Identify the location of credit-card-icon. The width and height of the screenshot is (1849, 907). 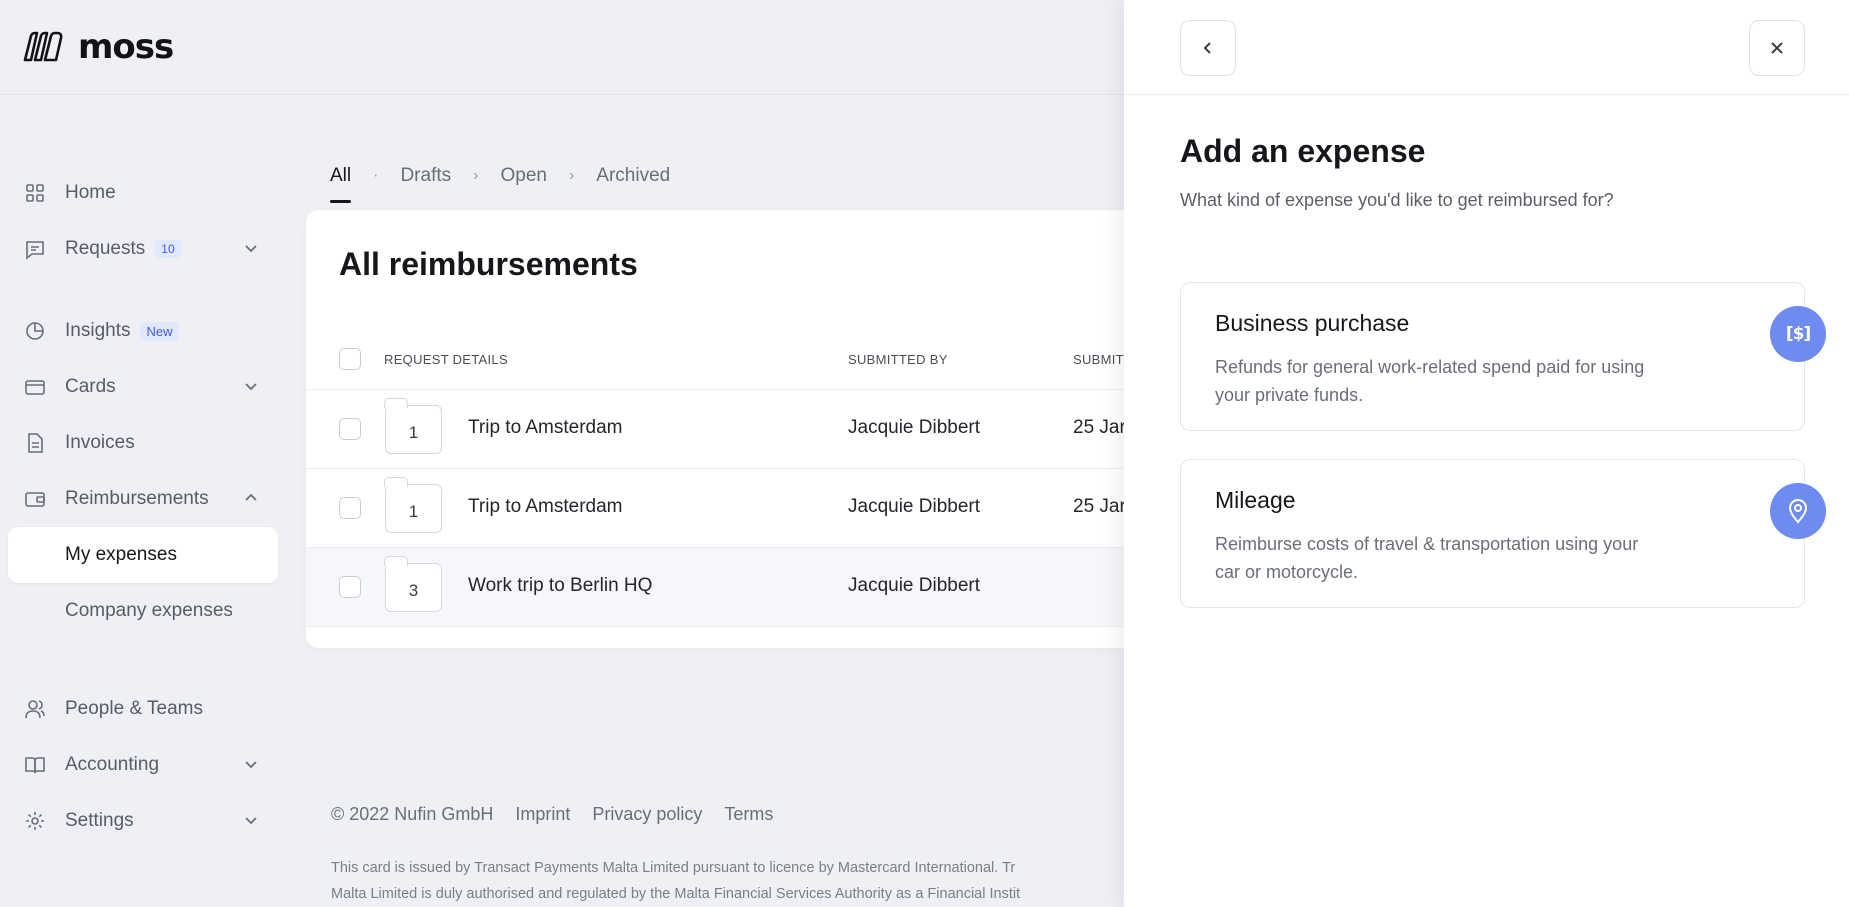
(35, 387).